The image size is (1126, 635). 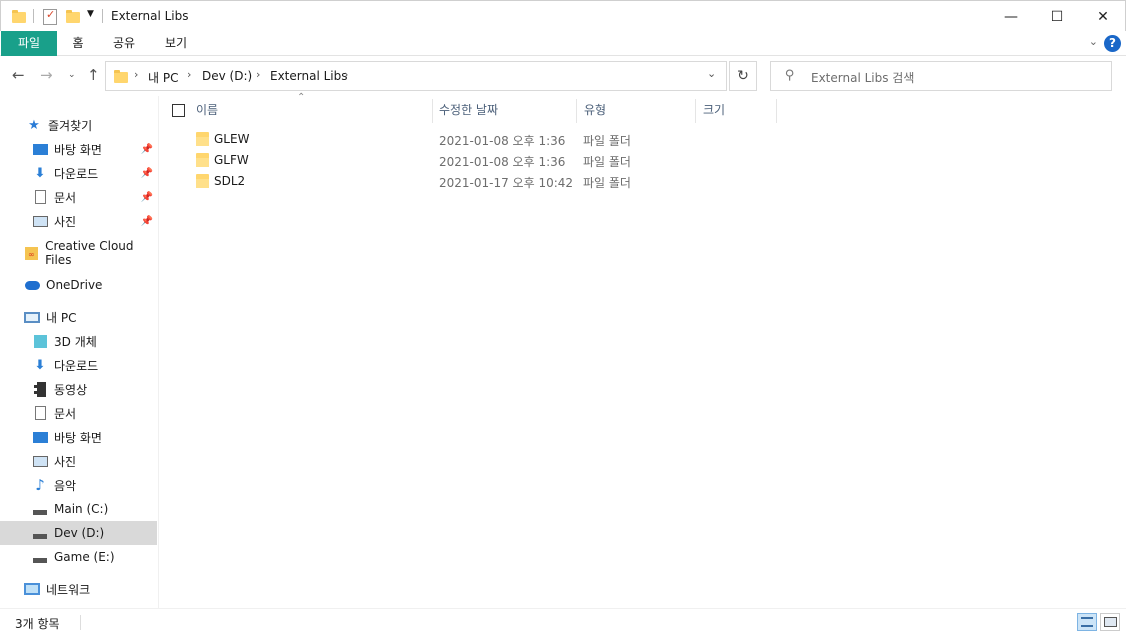 What do you see at coordinates (29, 43) in the screenshot?
I see `tab-file: 파일` at bounding box center [29, 43].